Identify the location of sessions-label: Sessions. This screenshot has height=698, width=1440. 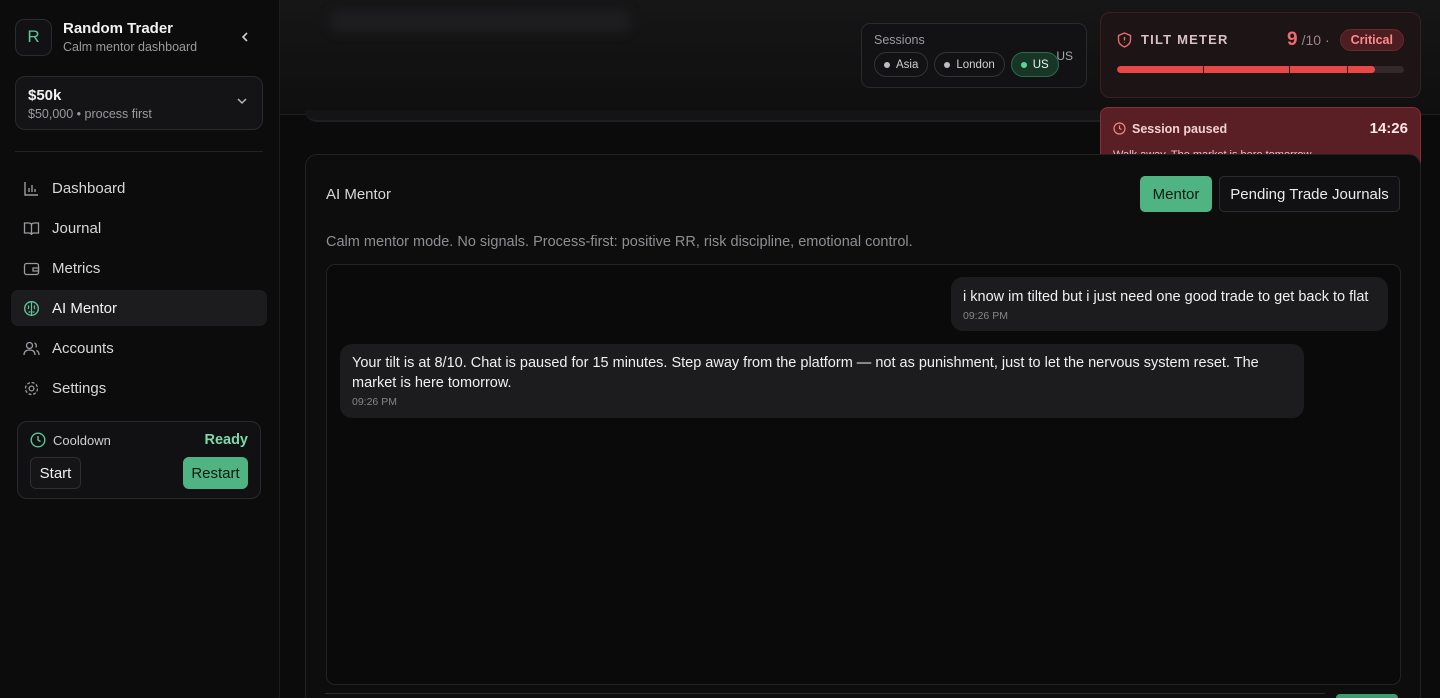
(899, 40).